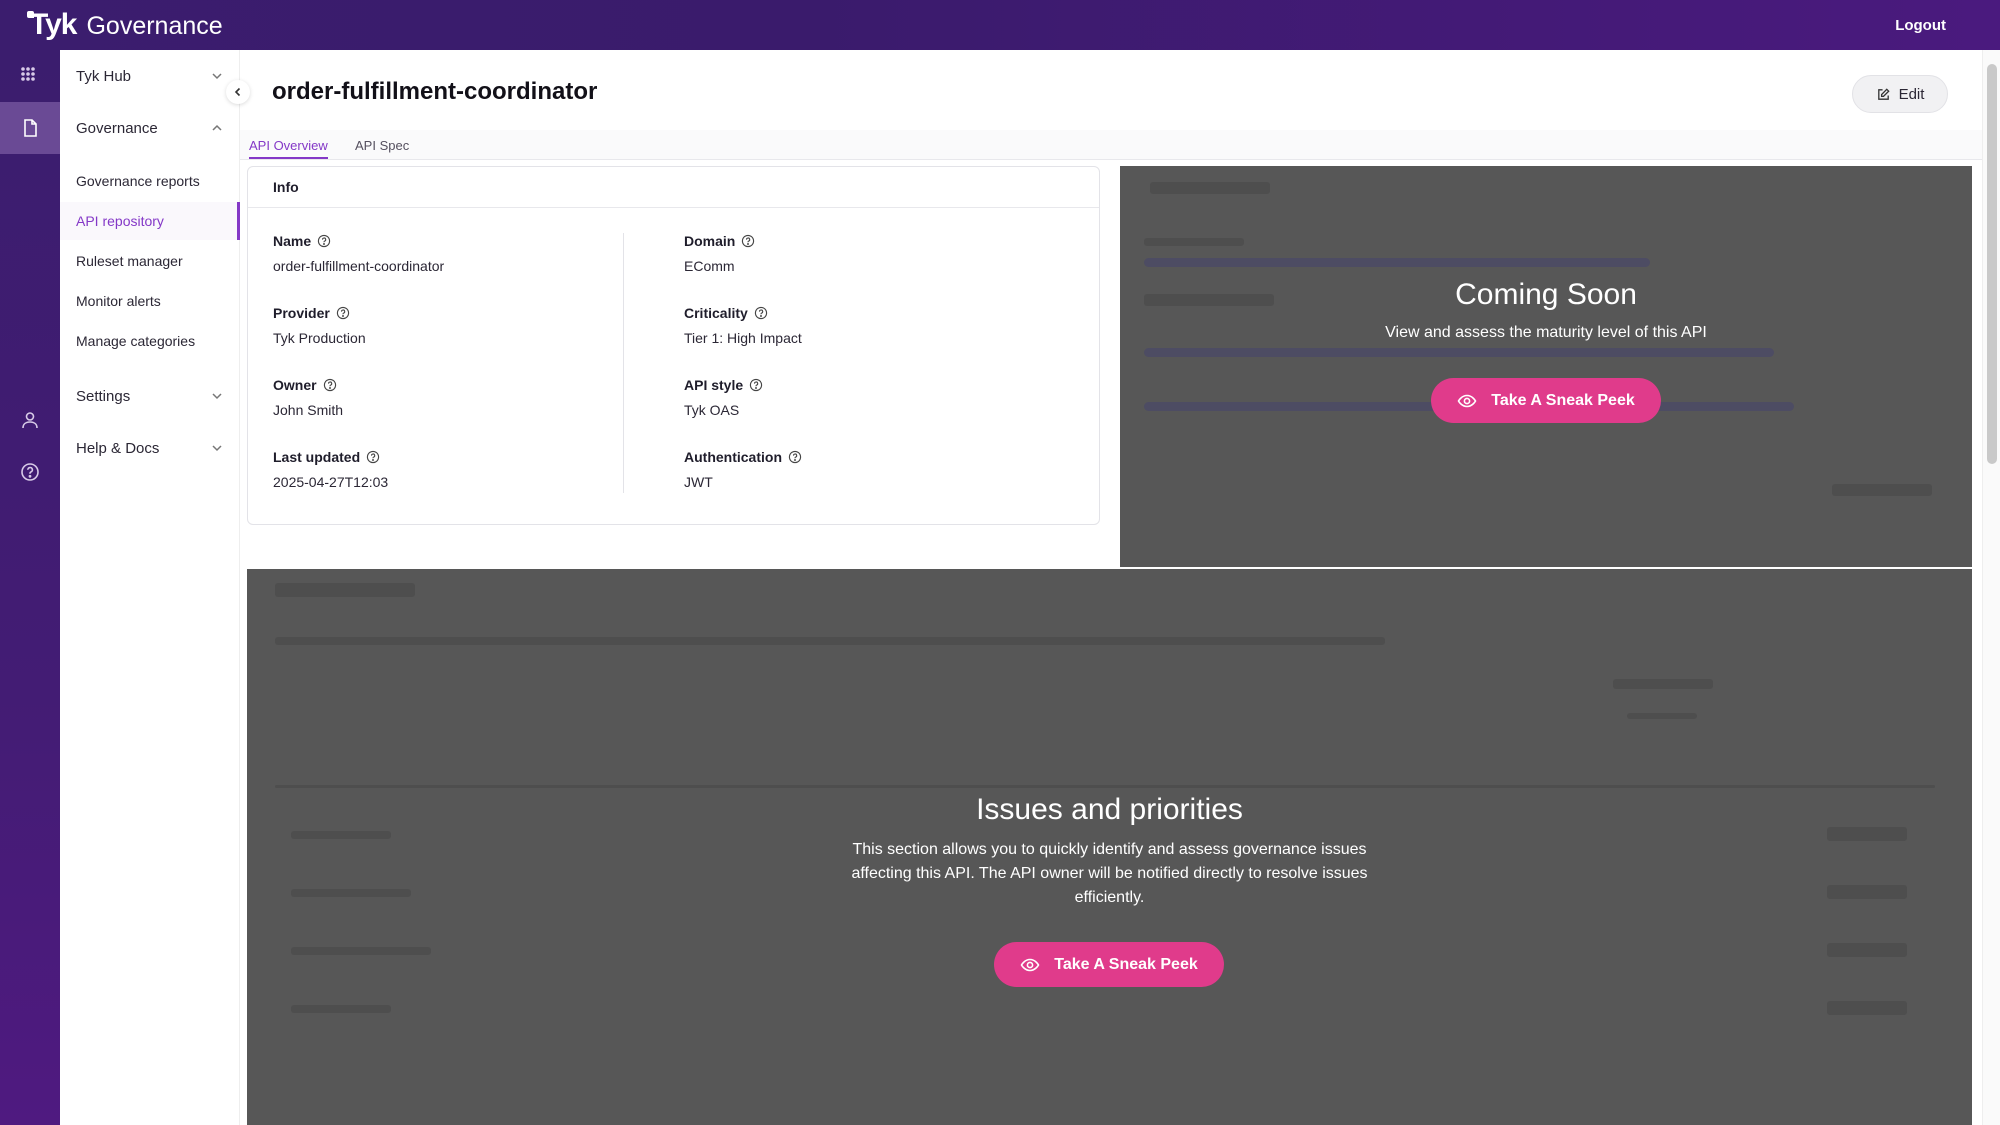  I want to click on page-title: order-fulfillment-coordinator, so click(435, 91).